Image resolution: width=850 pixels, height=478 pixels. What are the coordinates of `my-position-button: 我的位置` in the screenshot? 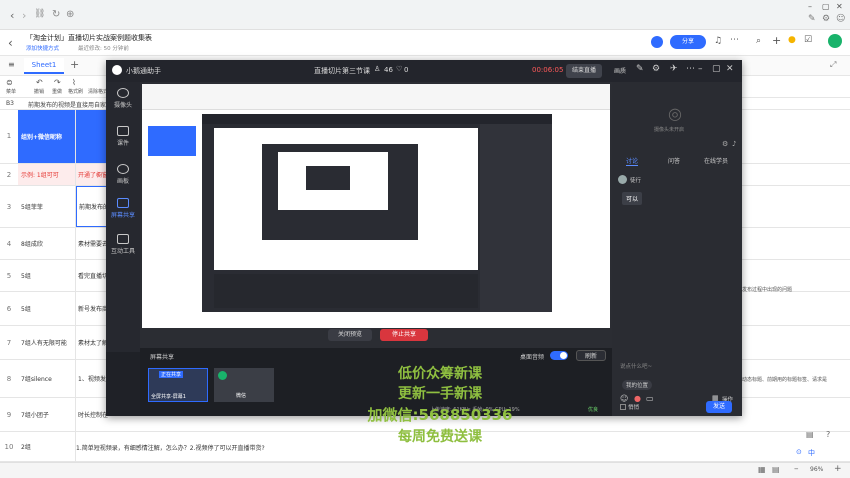 It's located at (637, 385).